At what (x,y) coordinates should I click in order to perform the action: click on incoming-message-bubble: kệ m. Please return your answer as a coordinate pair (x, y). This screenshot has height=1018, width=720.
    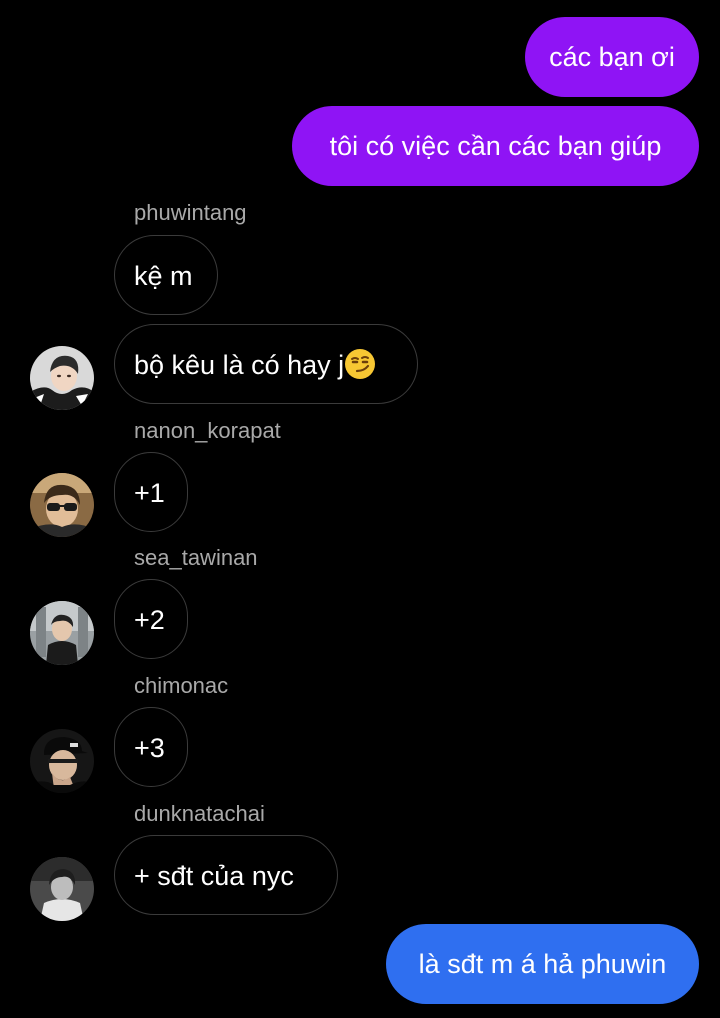
    Looking at the image, I should click on (166, 275).